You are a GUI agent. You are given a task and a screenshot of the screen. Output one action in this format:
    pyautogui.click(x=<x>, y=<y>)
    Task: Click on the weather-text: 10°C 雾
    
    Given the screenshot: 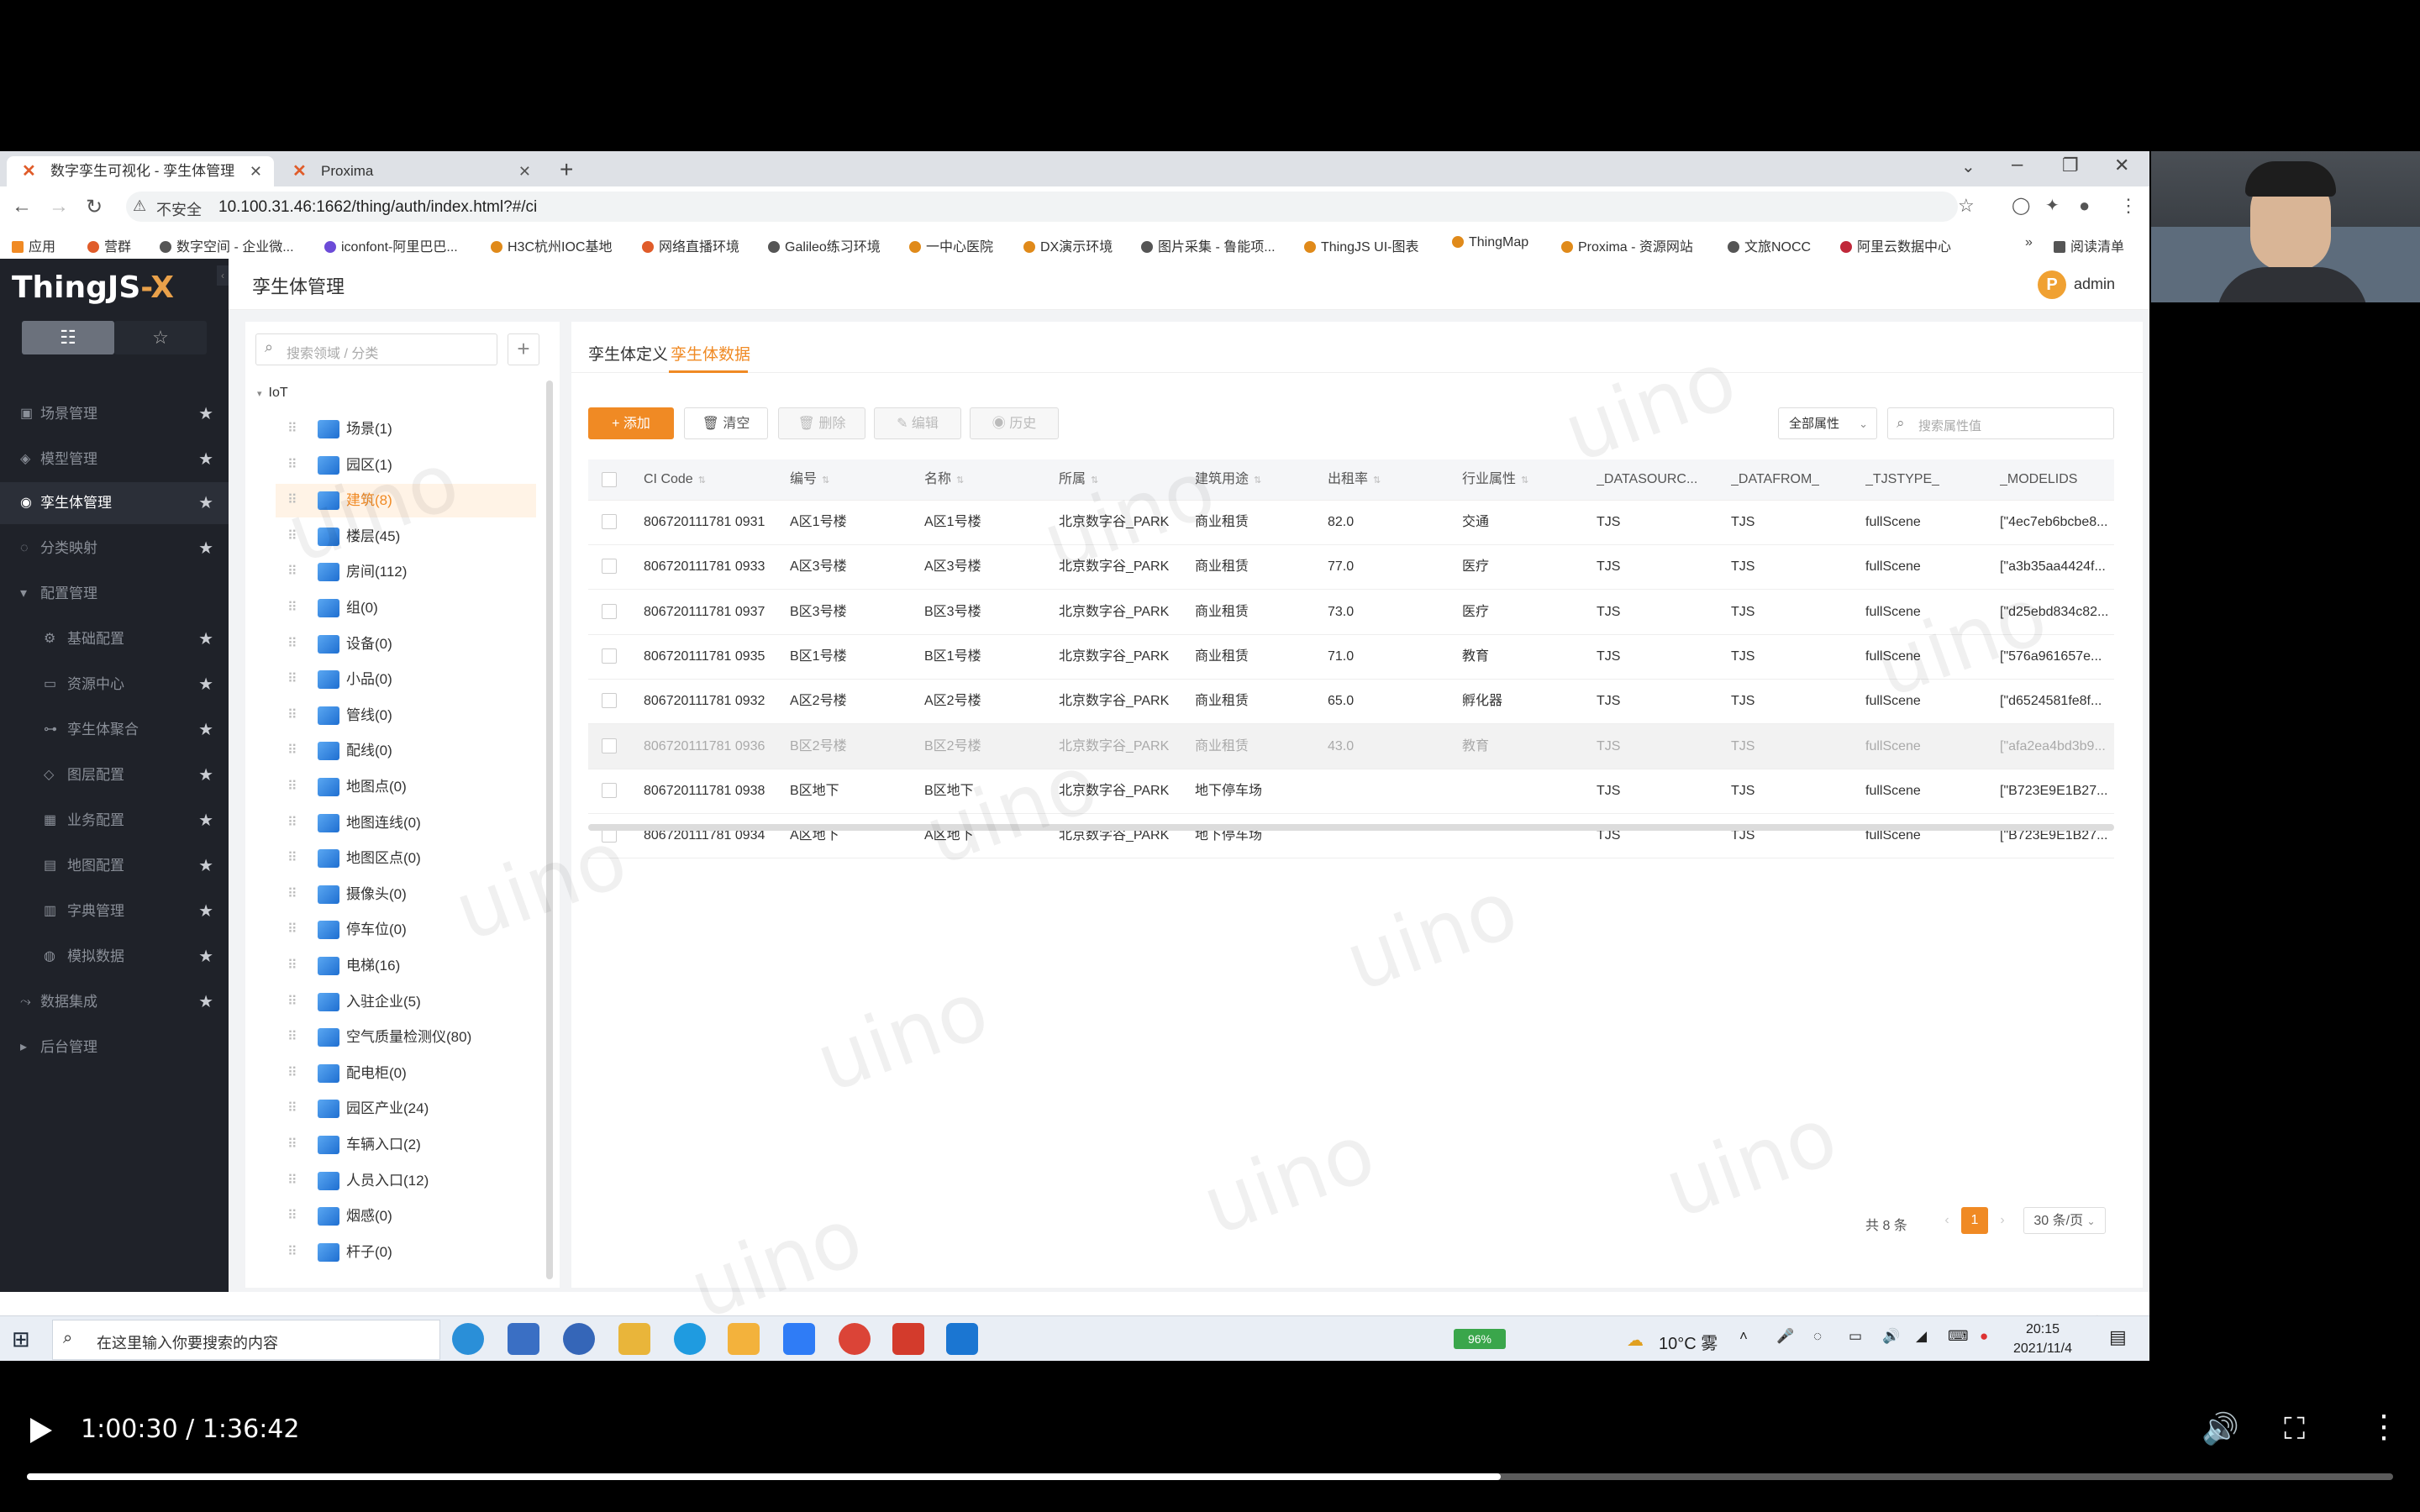 What is the action you would take?
    pyautogui.click(x=1688, y=1342)
    